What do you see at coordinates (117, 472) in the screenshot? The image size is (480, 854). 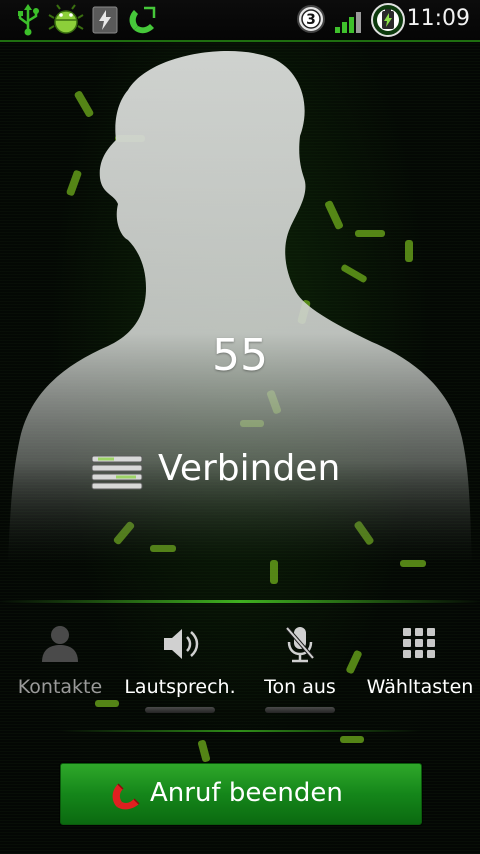 I see `connecting-indicator-icon` at bounding box center [117, 472].